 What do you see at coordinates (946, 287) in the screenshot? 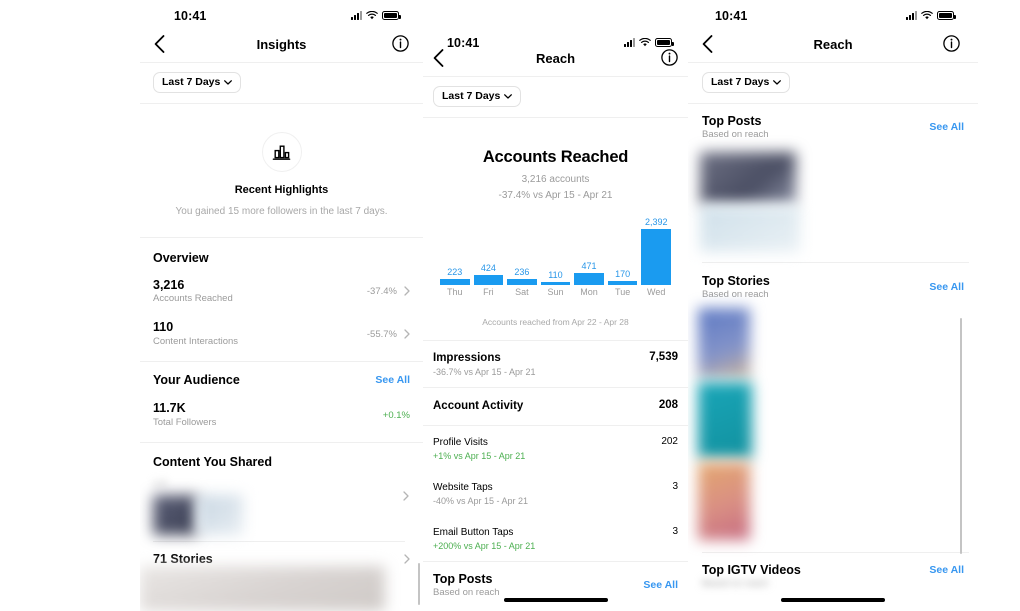
I see `see-all-top-stories-link: See All` at bounding box center [946, 287].